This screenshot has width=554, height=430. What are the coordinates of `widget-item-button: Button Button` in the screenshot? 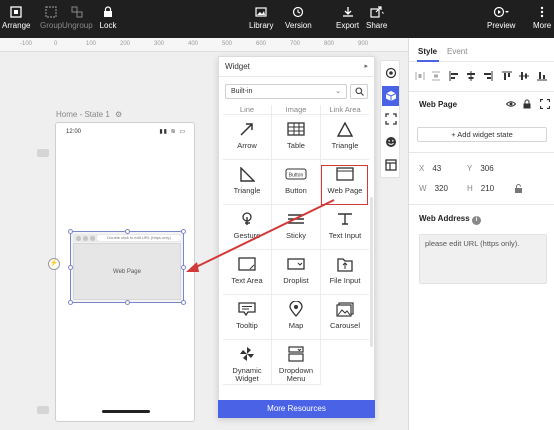 It's located at (296, 182).